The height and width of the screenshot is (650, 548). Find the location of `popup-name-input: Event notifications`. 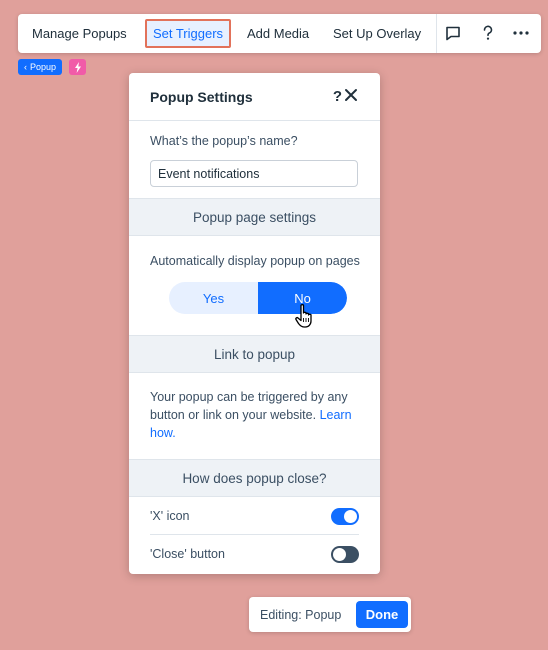

popup-name-input: Event notifications is located at coordinates (254, 173).